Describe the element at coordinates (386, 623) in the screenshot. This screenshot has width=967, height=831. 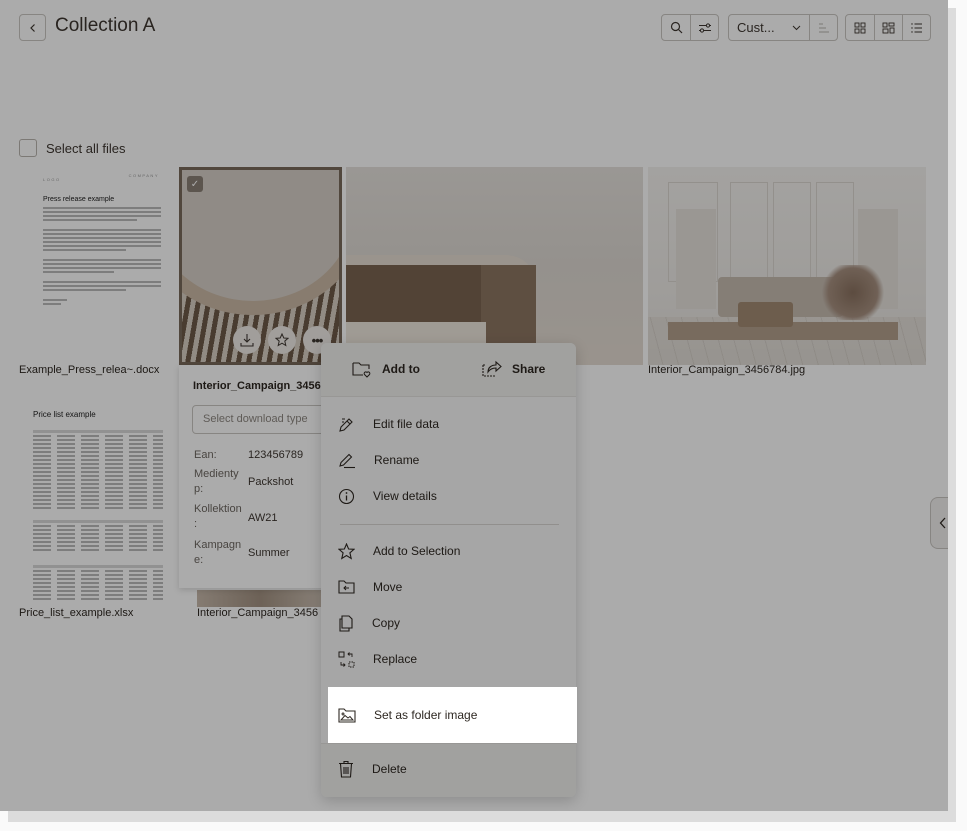
I see `menu-item-label: Copy` at that location.